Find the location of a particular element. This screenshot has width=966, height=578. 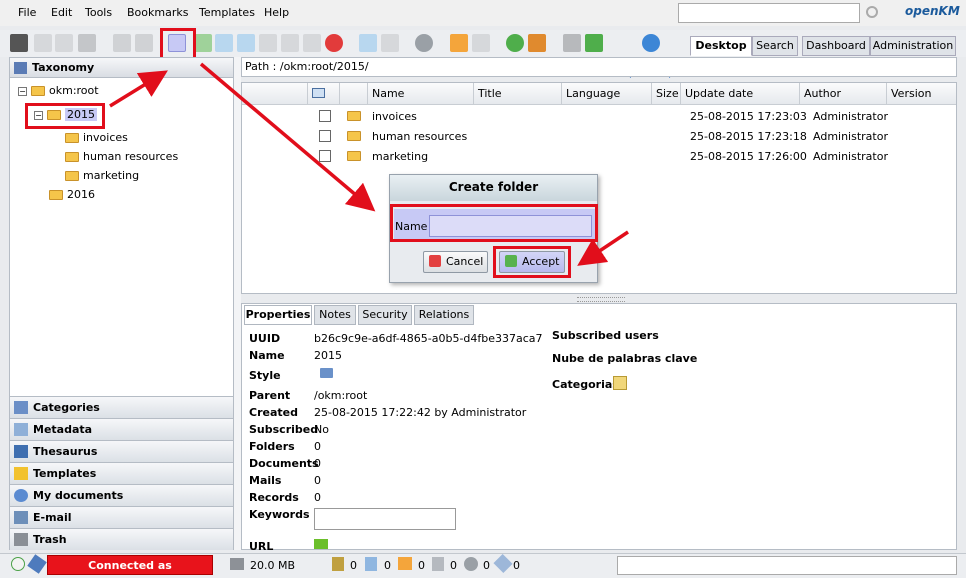

print-icon is located at coordinates (87, 43).